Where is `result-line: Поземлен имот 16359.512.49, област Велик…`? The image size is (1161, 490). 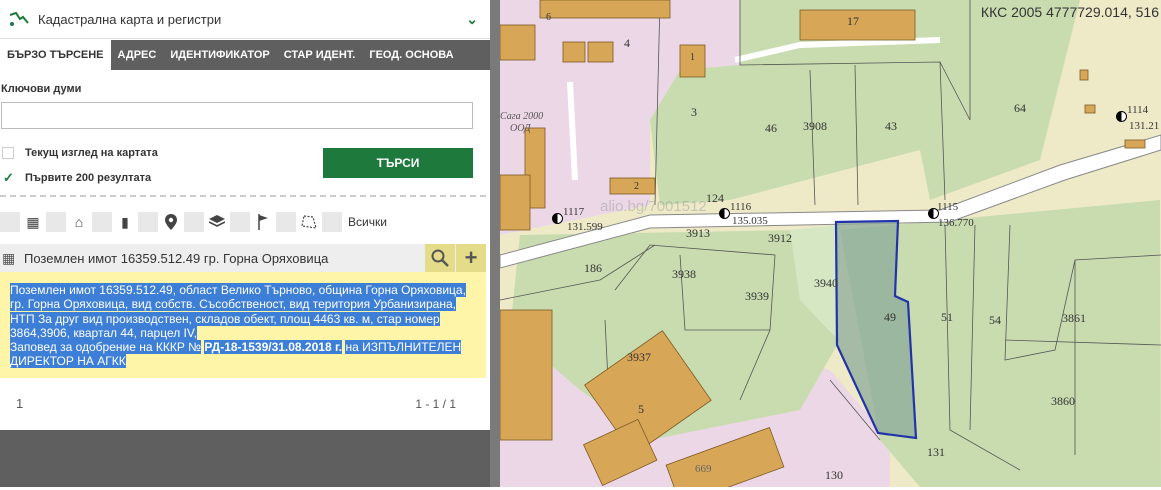 result-line: Поземлен имот 16359.512.49, област Велик… is located at coordinates (238, 290).